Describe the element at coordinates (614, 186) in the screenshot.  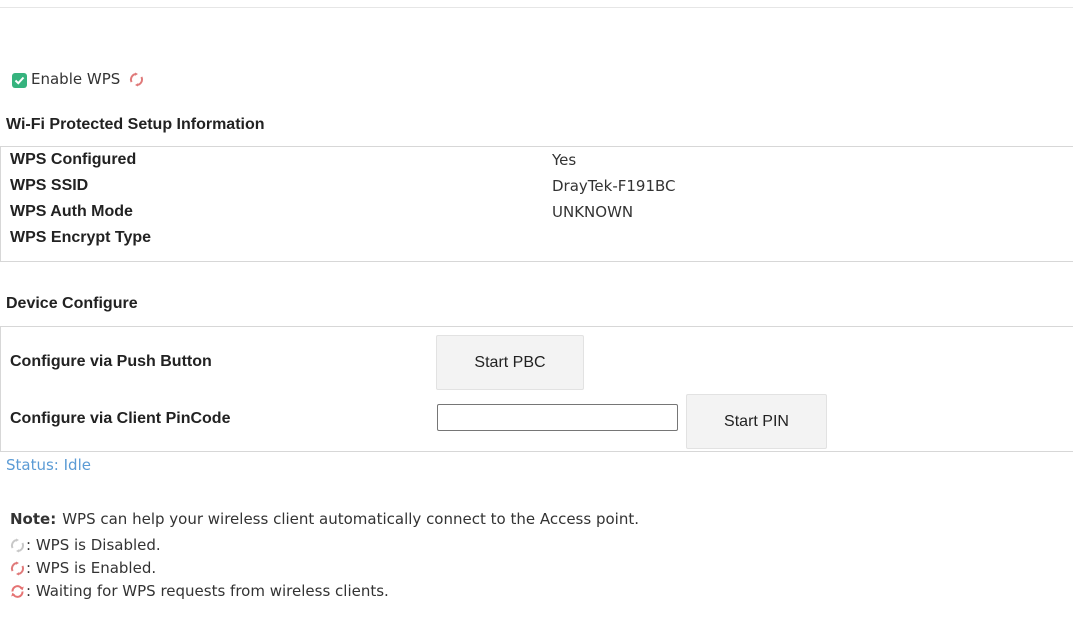
I see `wps-ssid-value: DrayTek-F191BC` at that location.